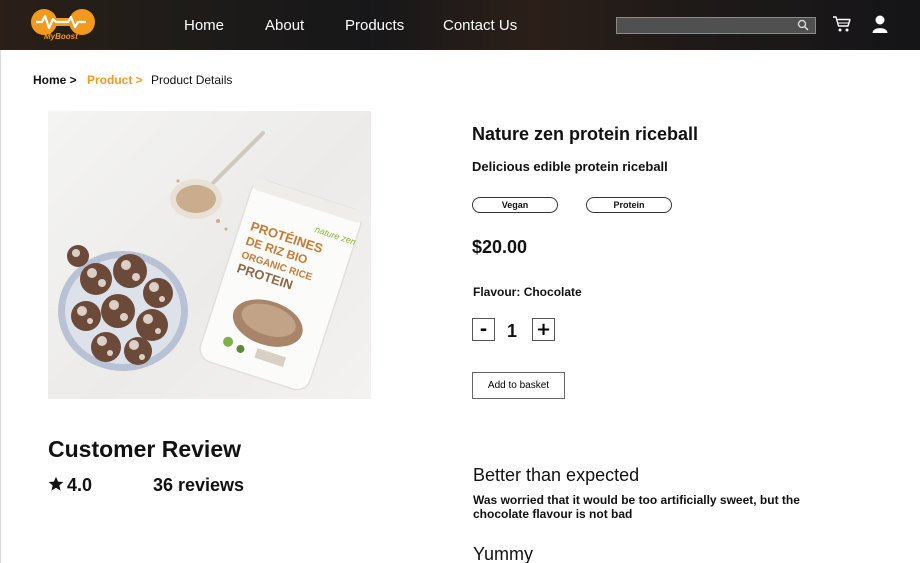 The image size is (920, 563). Describe the element at coordinates (480, 25) in the screenshot. I see `nav-contact-us: Contact Us` at that location.